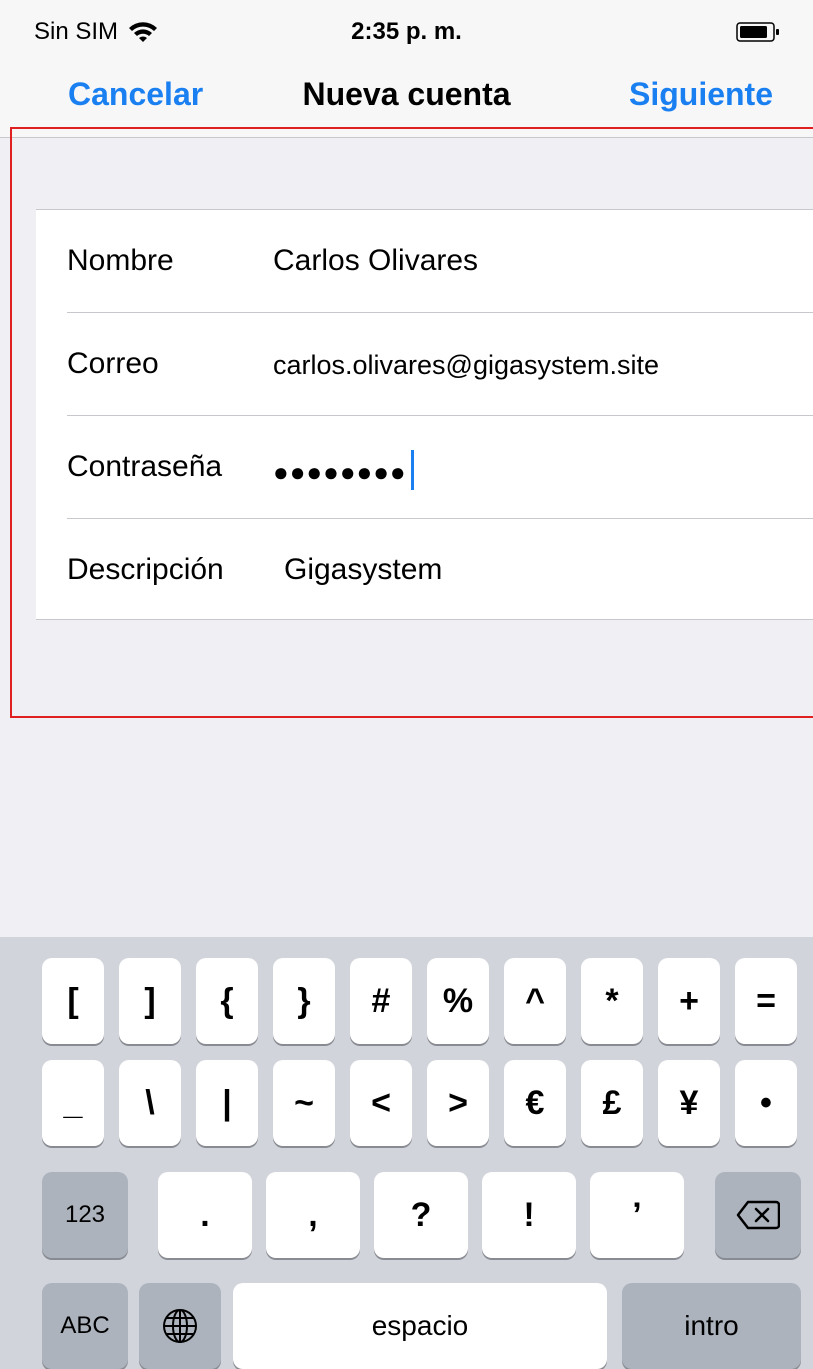 The width and height of the screenshot is (813, 1369). I want to click on key: *, so click(612, 1001).